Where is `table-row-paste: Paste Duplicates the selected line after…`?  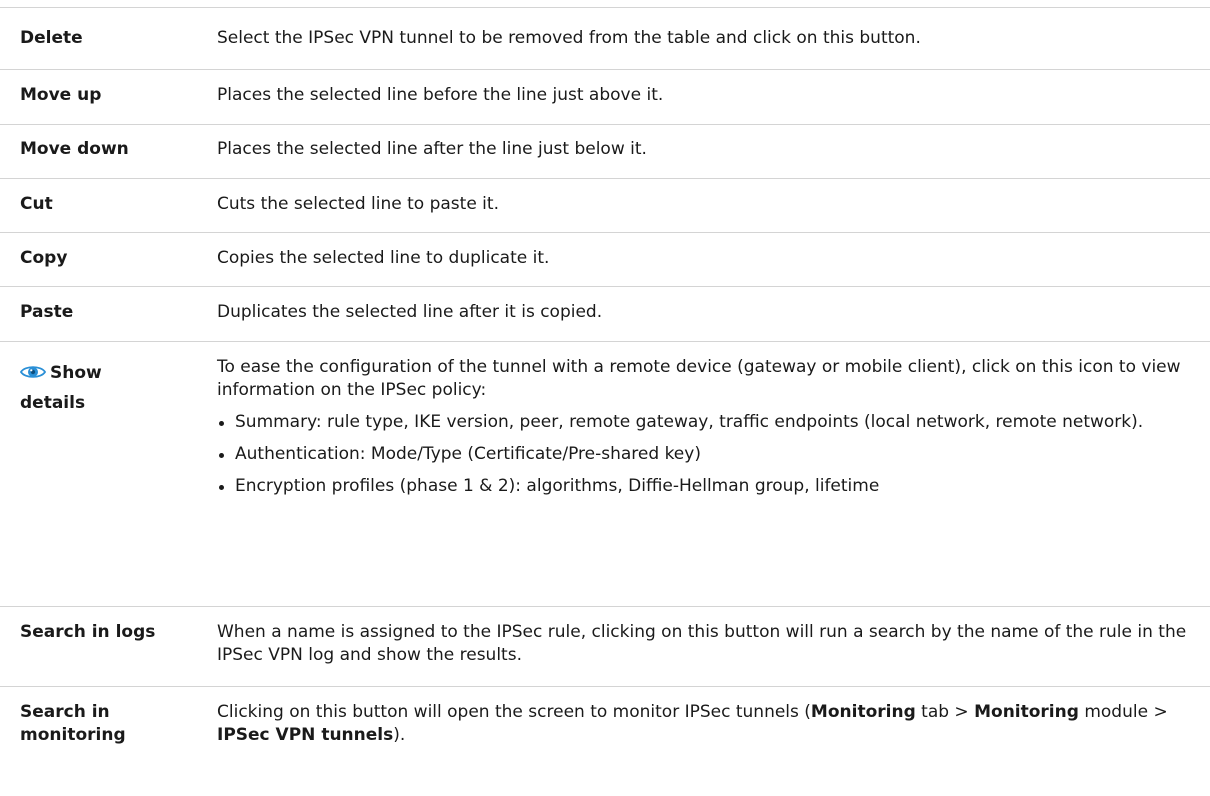
table-row-paste: Paste Duplicates the selected line after… is located at coordinates (605, 314).